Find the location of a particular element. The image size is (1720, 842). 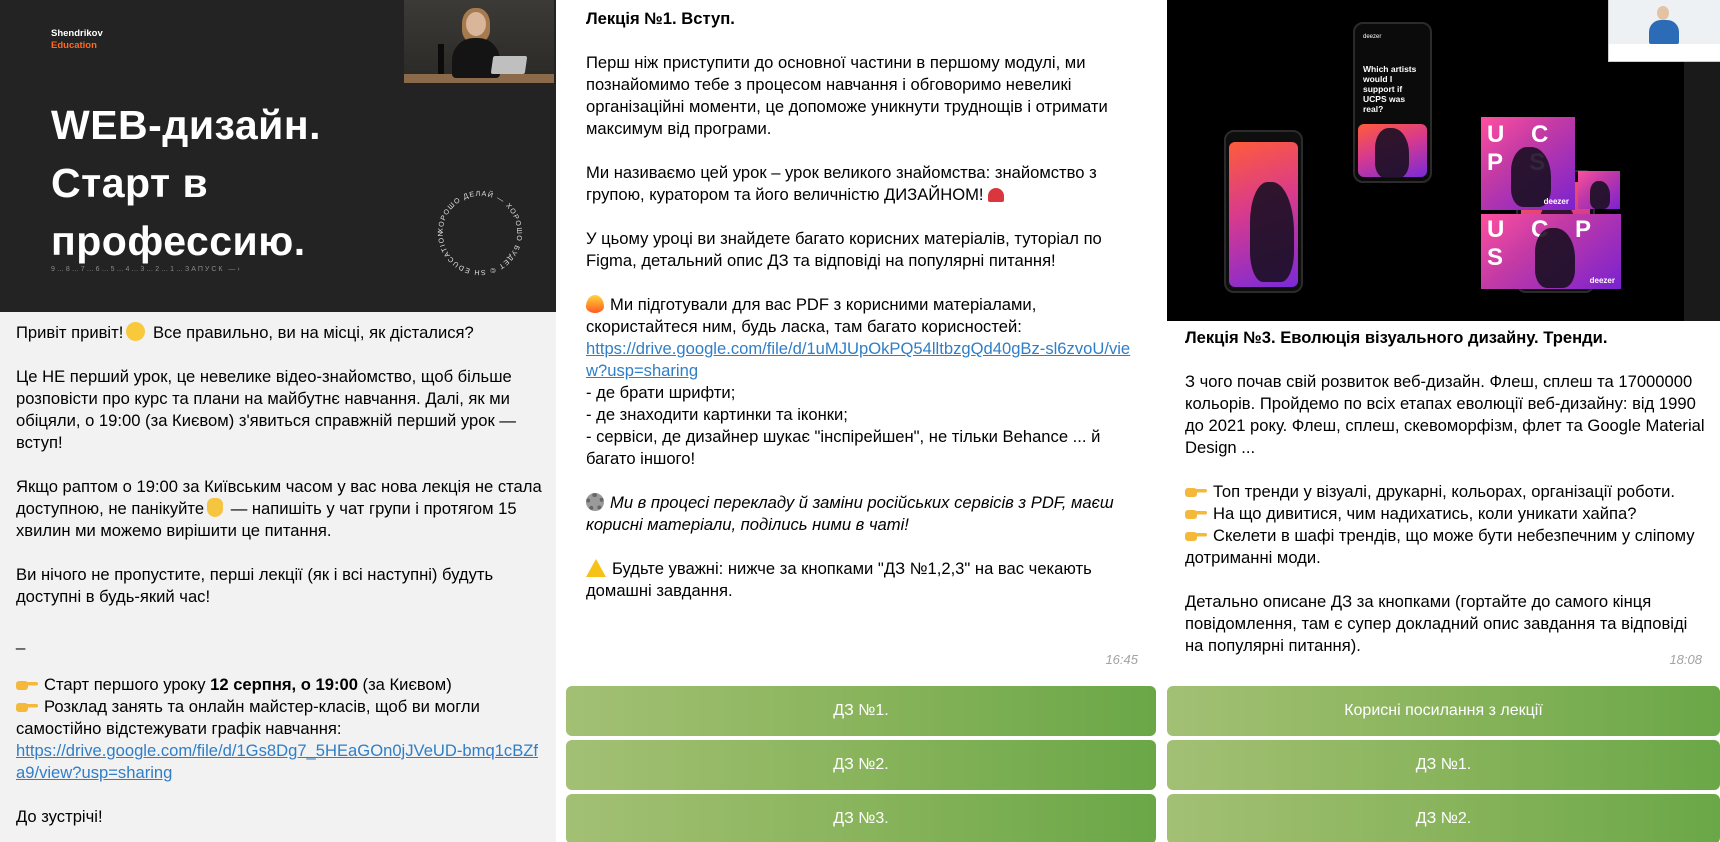

brand-name: Shendrikov is located at coordinates (77, 33).